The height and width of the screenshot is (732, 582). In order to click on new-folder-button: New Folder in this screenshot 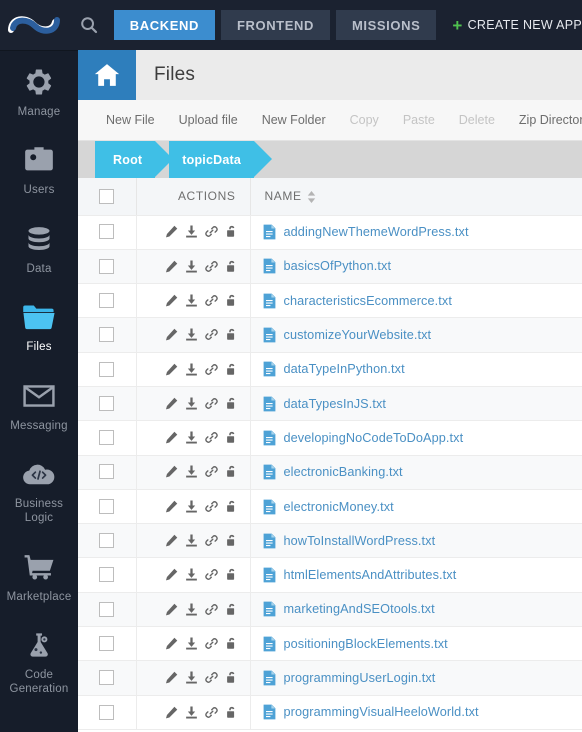, I will do `click(294, 120)`.